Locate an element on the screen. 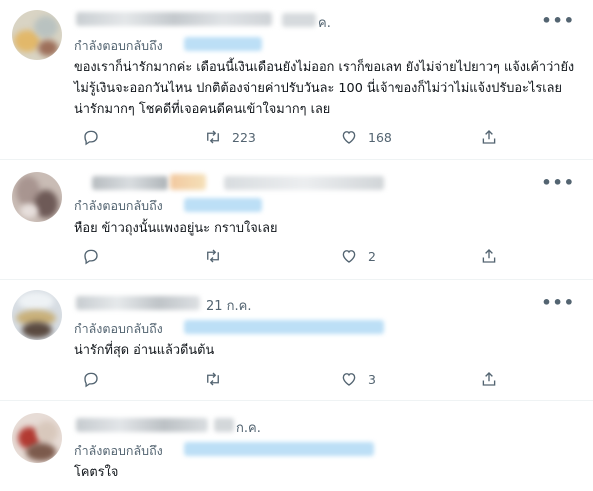  tweet-actions: 223 168 is located at coordinates (294, 138).